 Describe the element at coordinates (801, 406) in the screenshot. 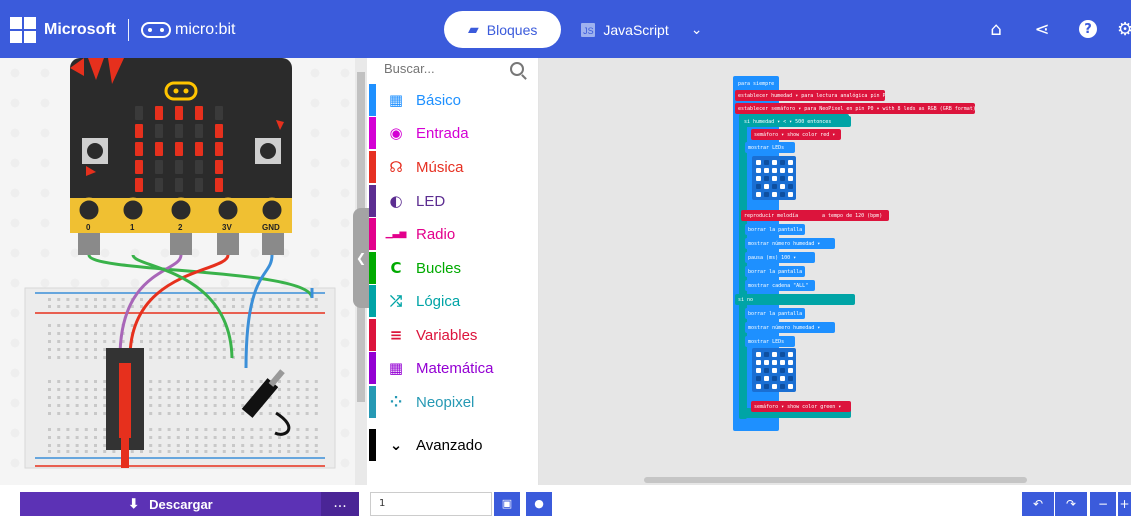

I see `code-block: semáforo ▾ show color green ▾` at that location.